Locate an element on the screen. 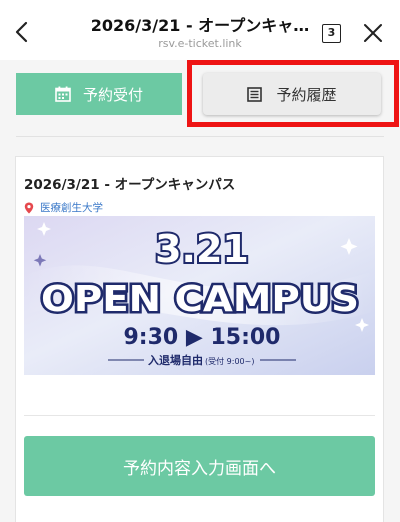 The image size is (400, 522). reservation-input-button: 予約内容入力画面へ is located at coordinates (199, 466).